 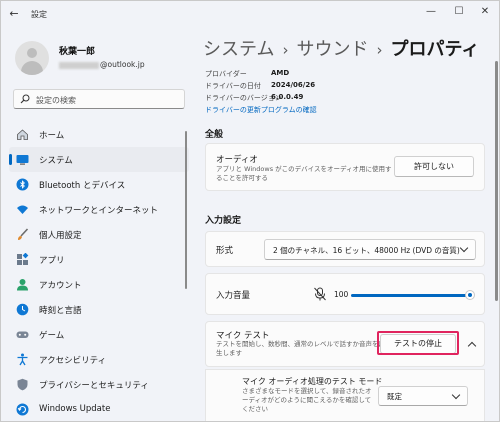 I want to click on driver-date-key: ドライバーの日付, so click(x=233, y=86).